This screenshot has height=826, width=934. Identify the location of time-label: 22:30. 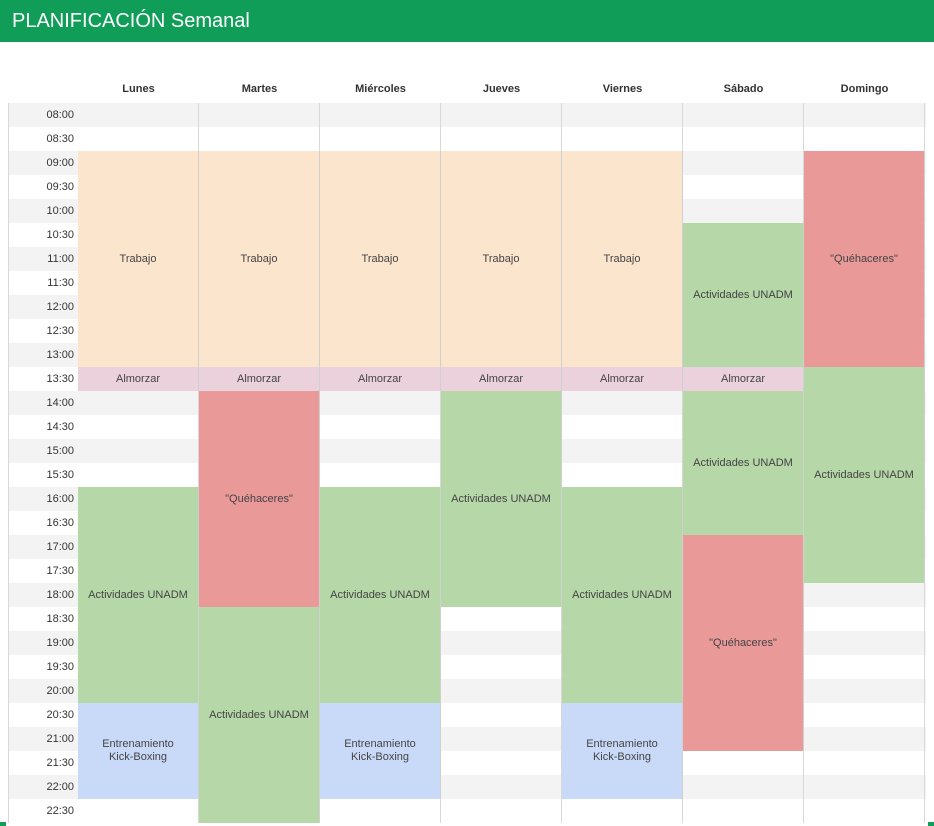
(60, 811).